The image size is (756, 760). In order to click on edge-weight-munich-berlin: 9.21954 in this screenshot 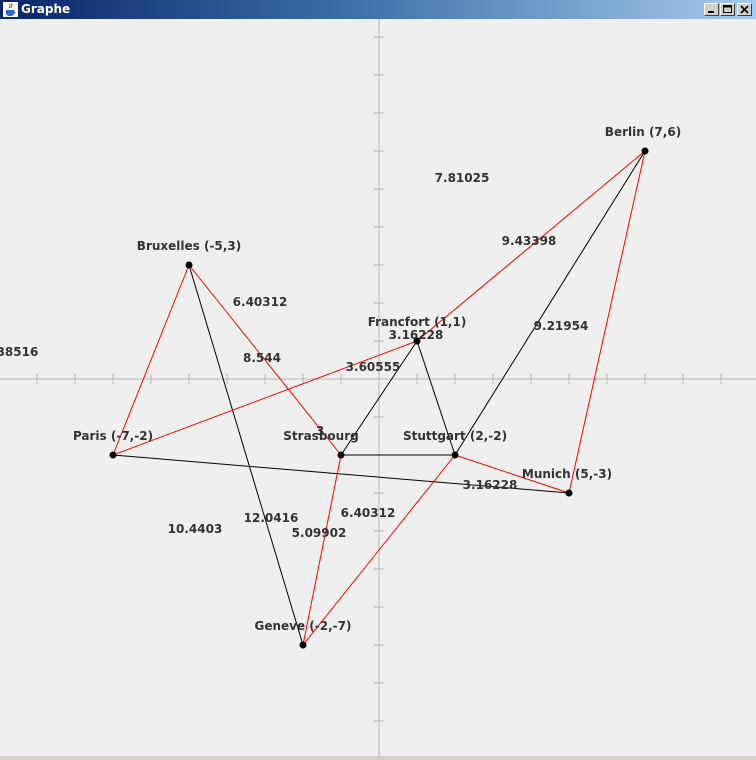, I will do `click(561, 326)`.